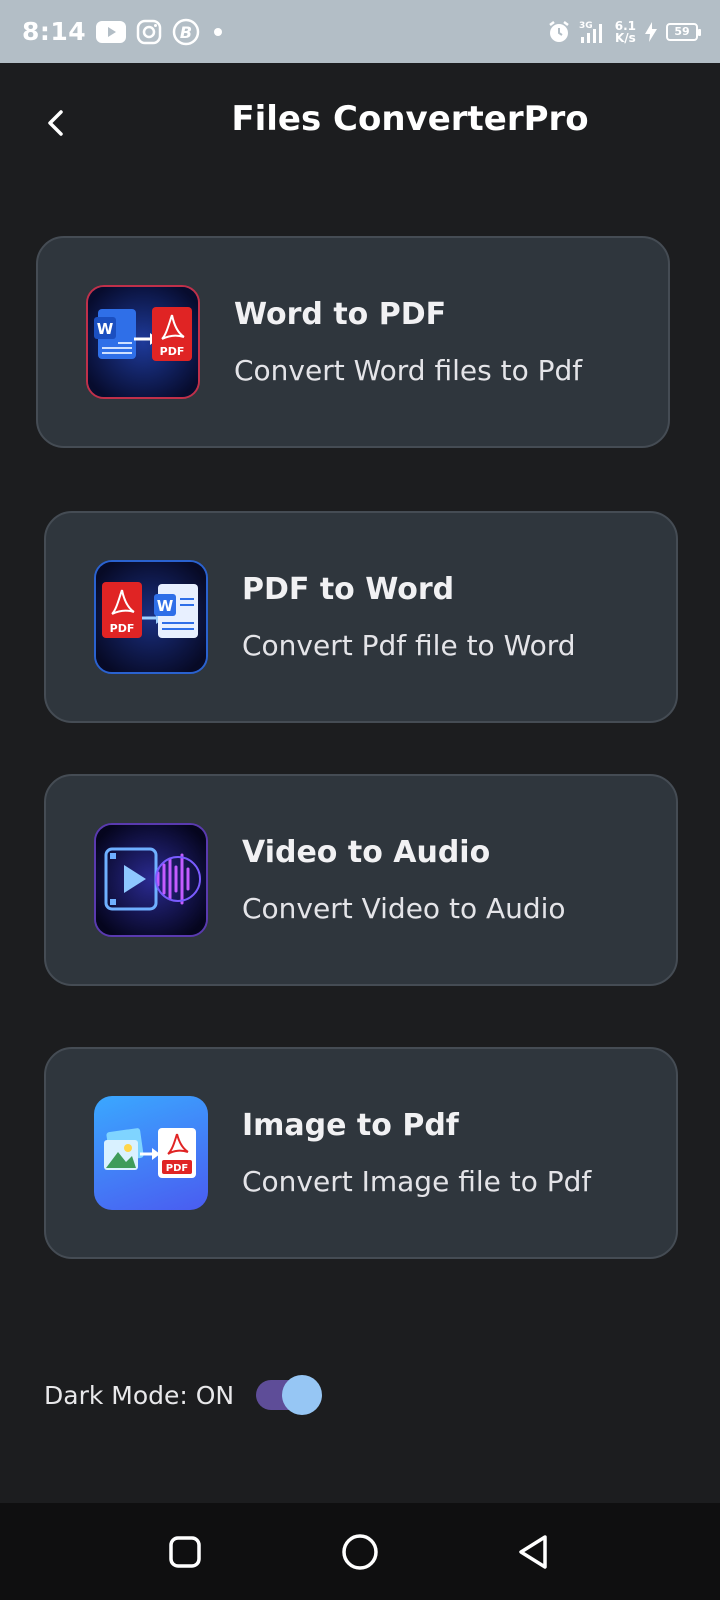 This screenshot has width=720, height=1600. I want to click on b-app-icon: B, so click(186, 32).